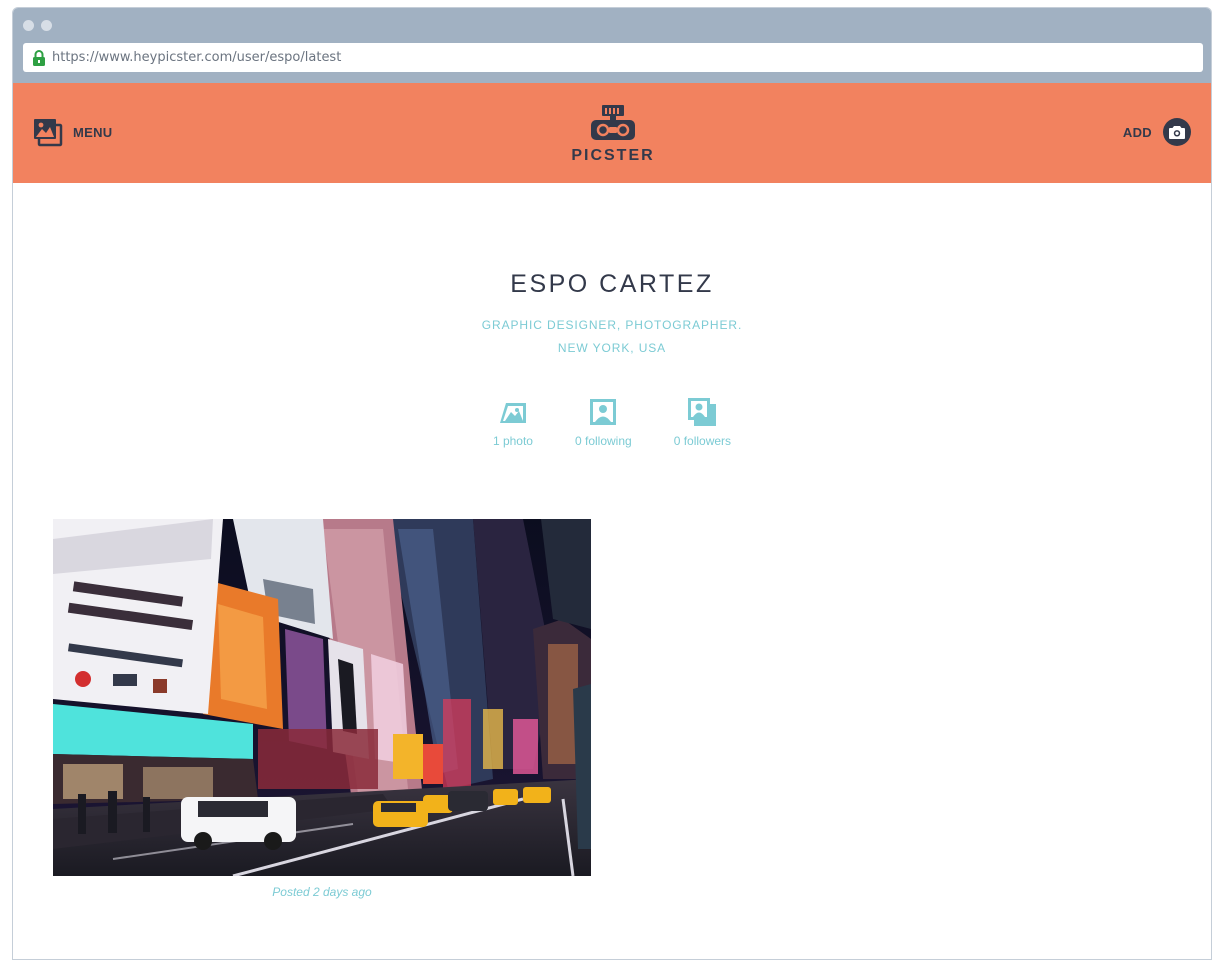 The height and width of the screenshot is (965, 1226). What do you see at coordinates (603, 441) in the screenshot?
I see `stat-following-label: 0 following` at bounding box center [603, 441].